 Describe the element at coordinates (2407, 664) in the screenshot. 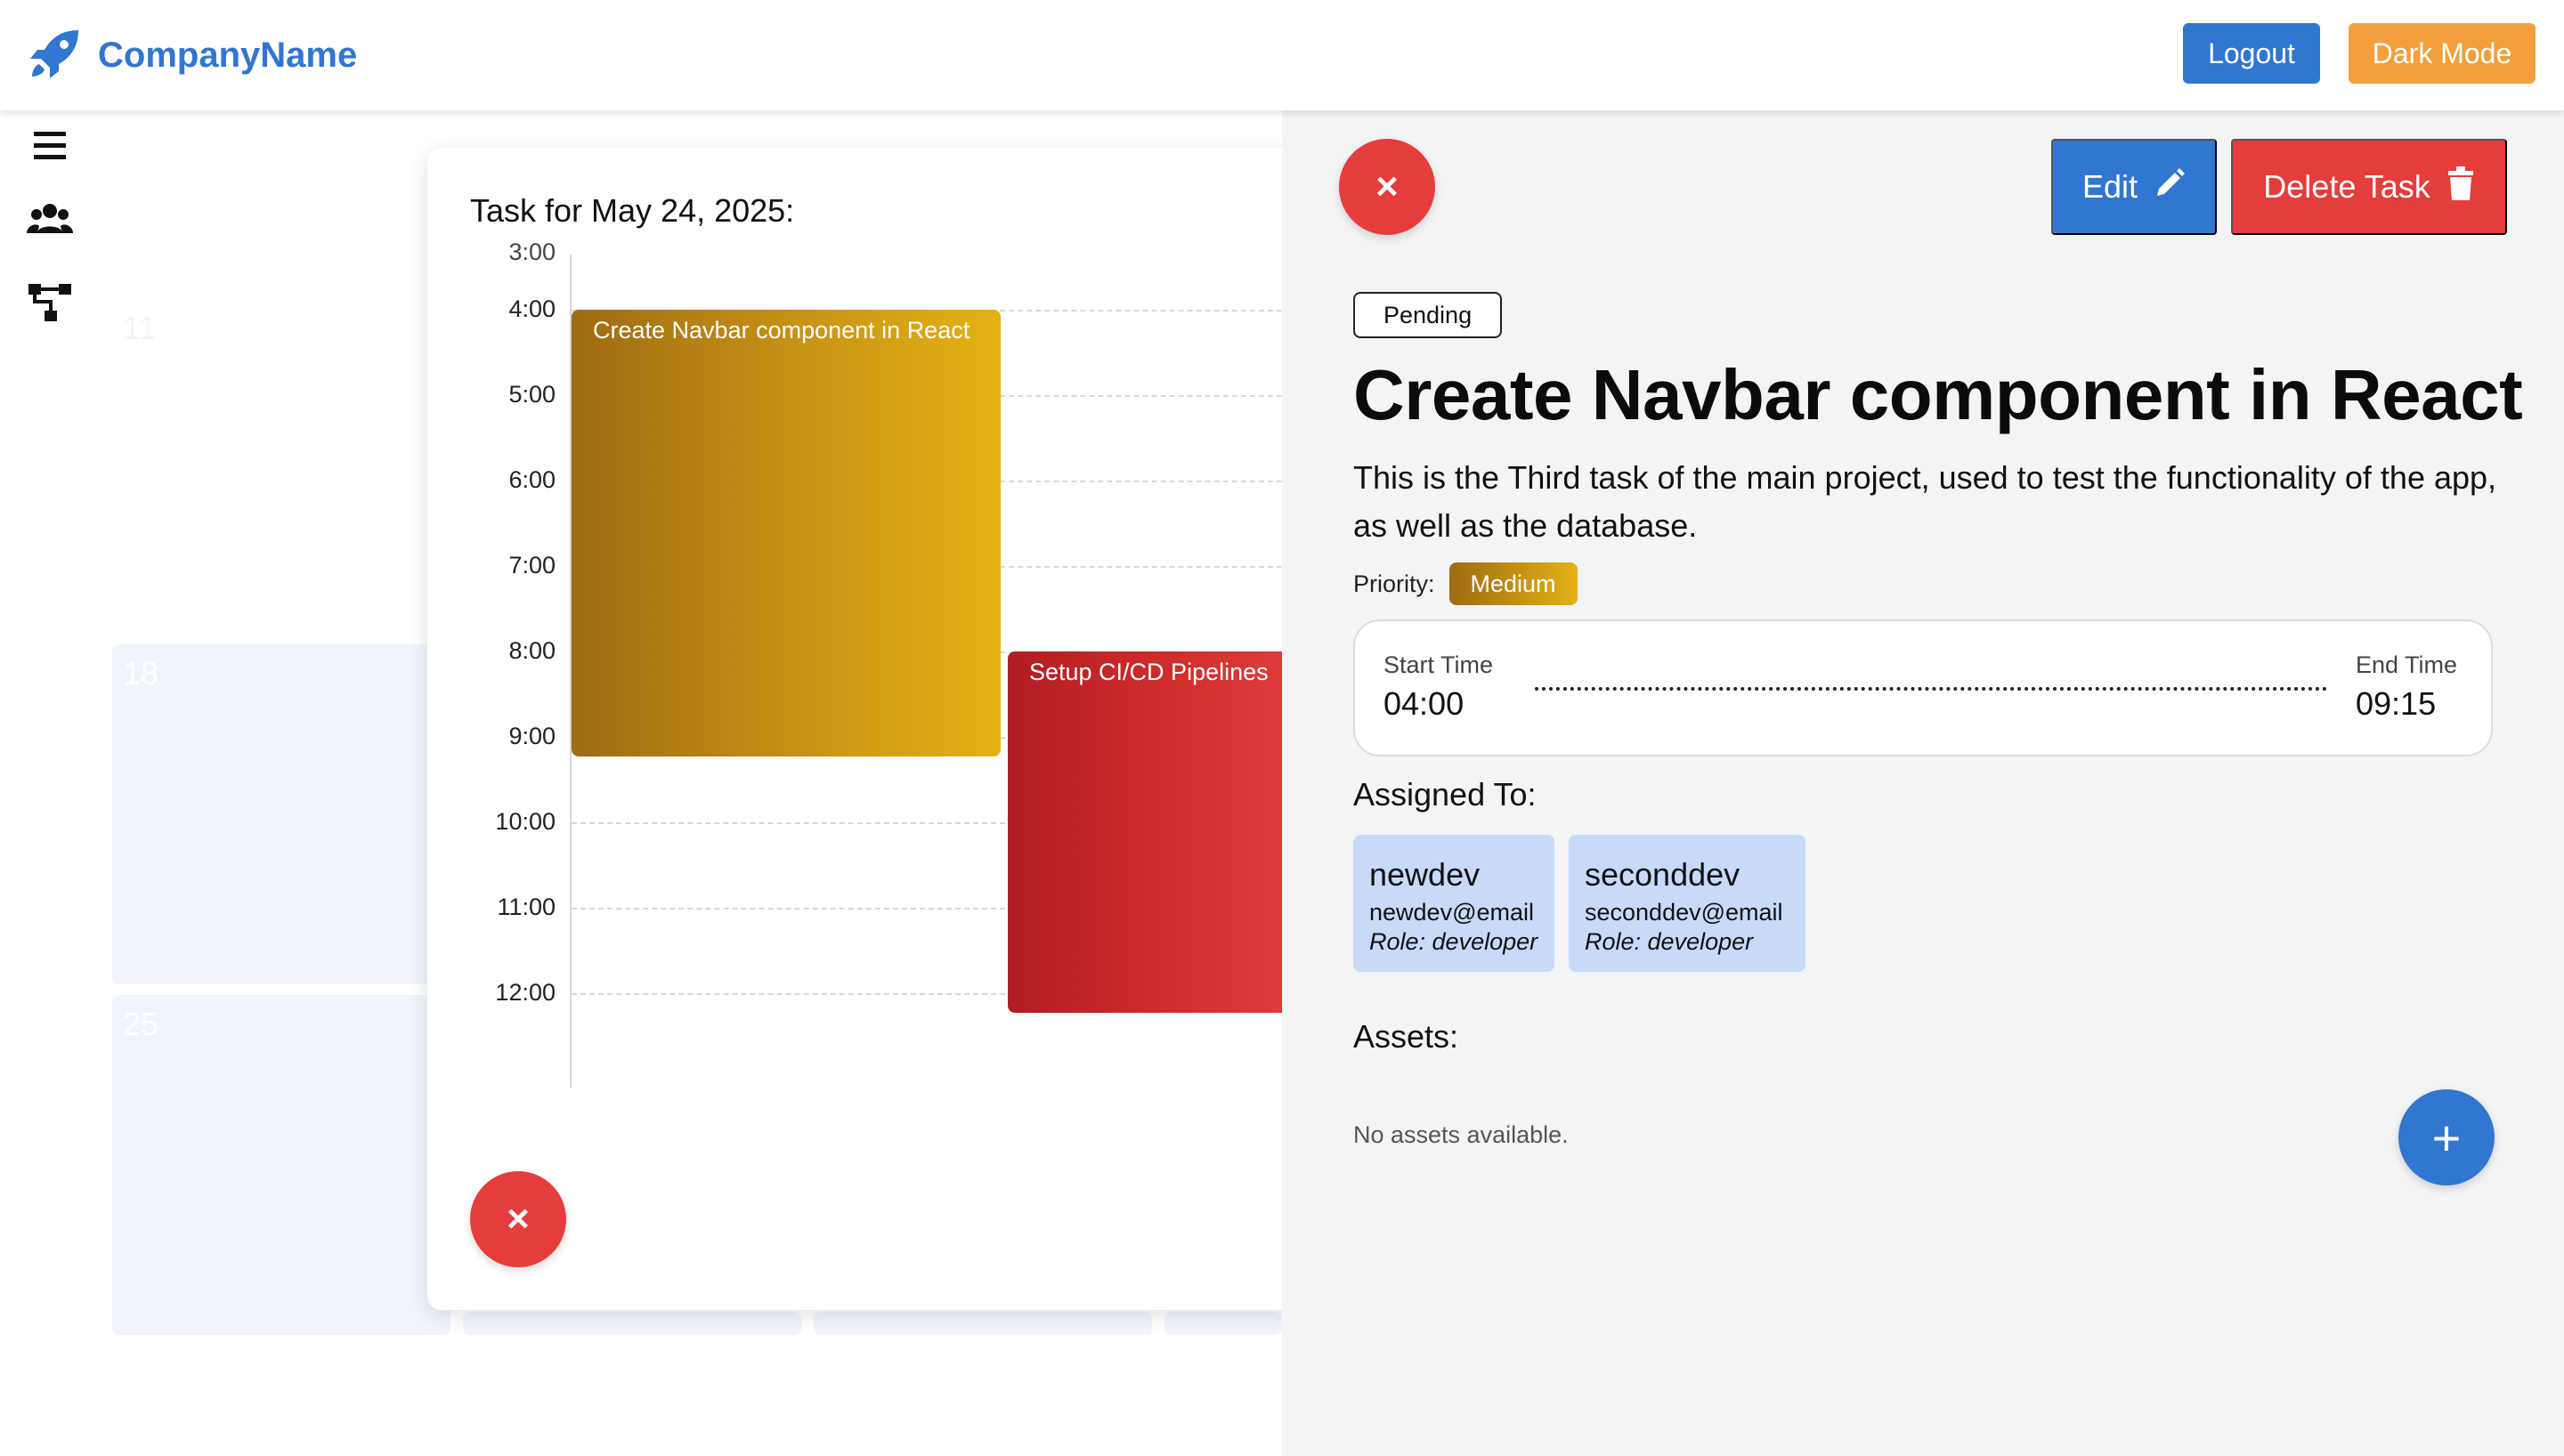

I see `end-time-label: End Time` at that location.